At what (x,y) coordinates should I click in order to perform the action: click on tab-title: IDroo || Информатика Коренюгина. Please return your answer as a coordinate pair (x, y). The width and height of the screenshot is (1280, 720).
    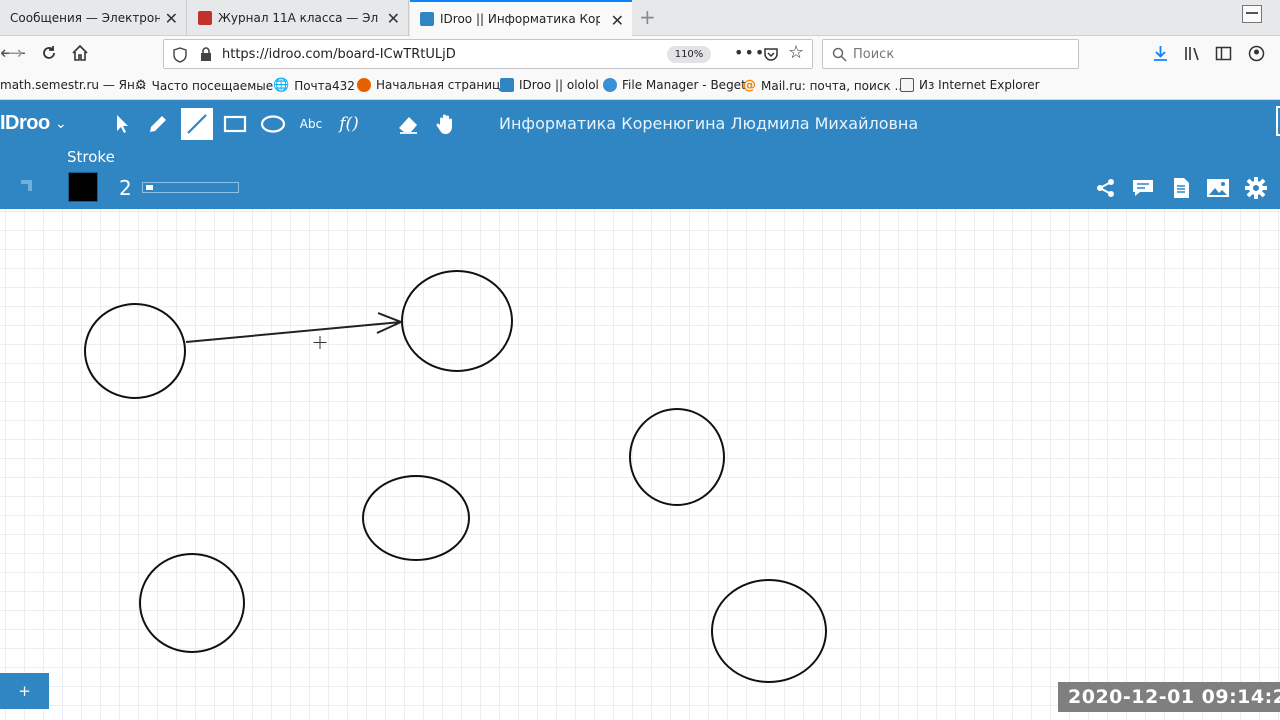
    Looking at the image, I should click on (520, 19).